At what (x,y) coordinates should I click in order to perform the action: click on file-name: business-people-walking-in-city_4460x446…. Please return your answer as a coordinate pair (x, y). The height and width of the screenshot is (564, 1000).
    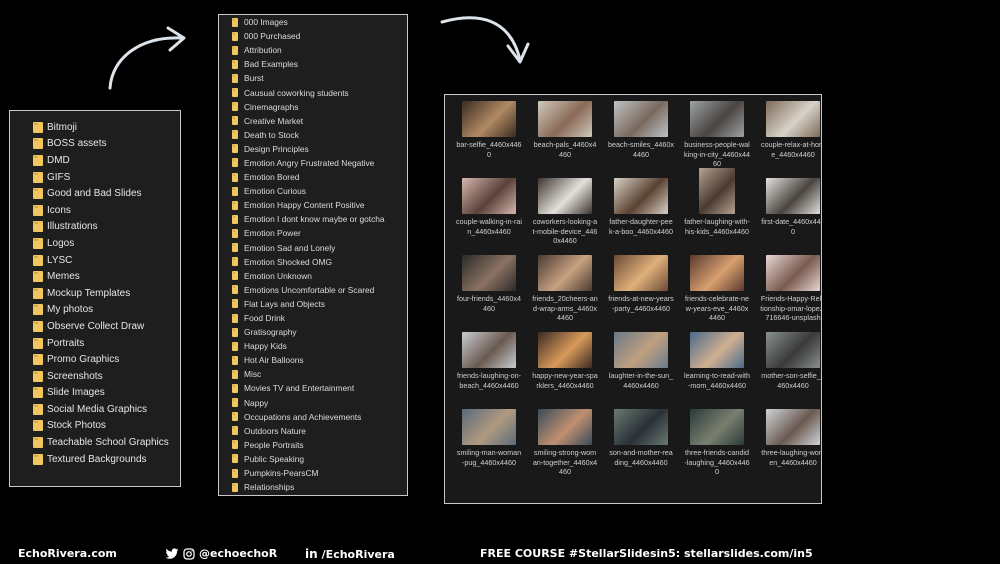
    Looking at the image, I should click on (717, 154).